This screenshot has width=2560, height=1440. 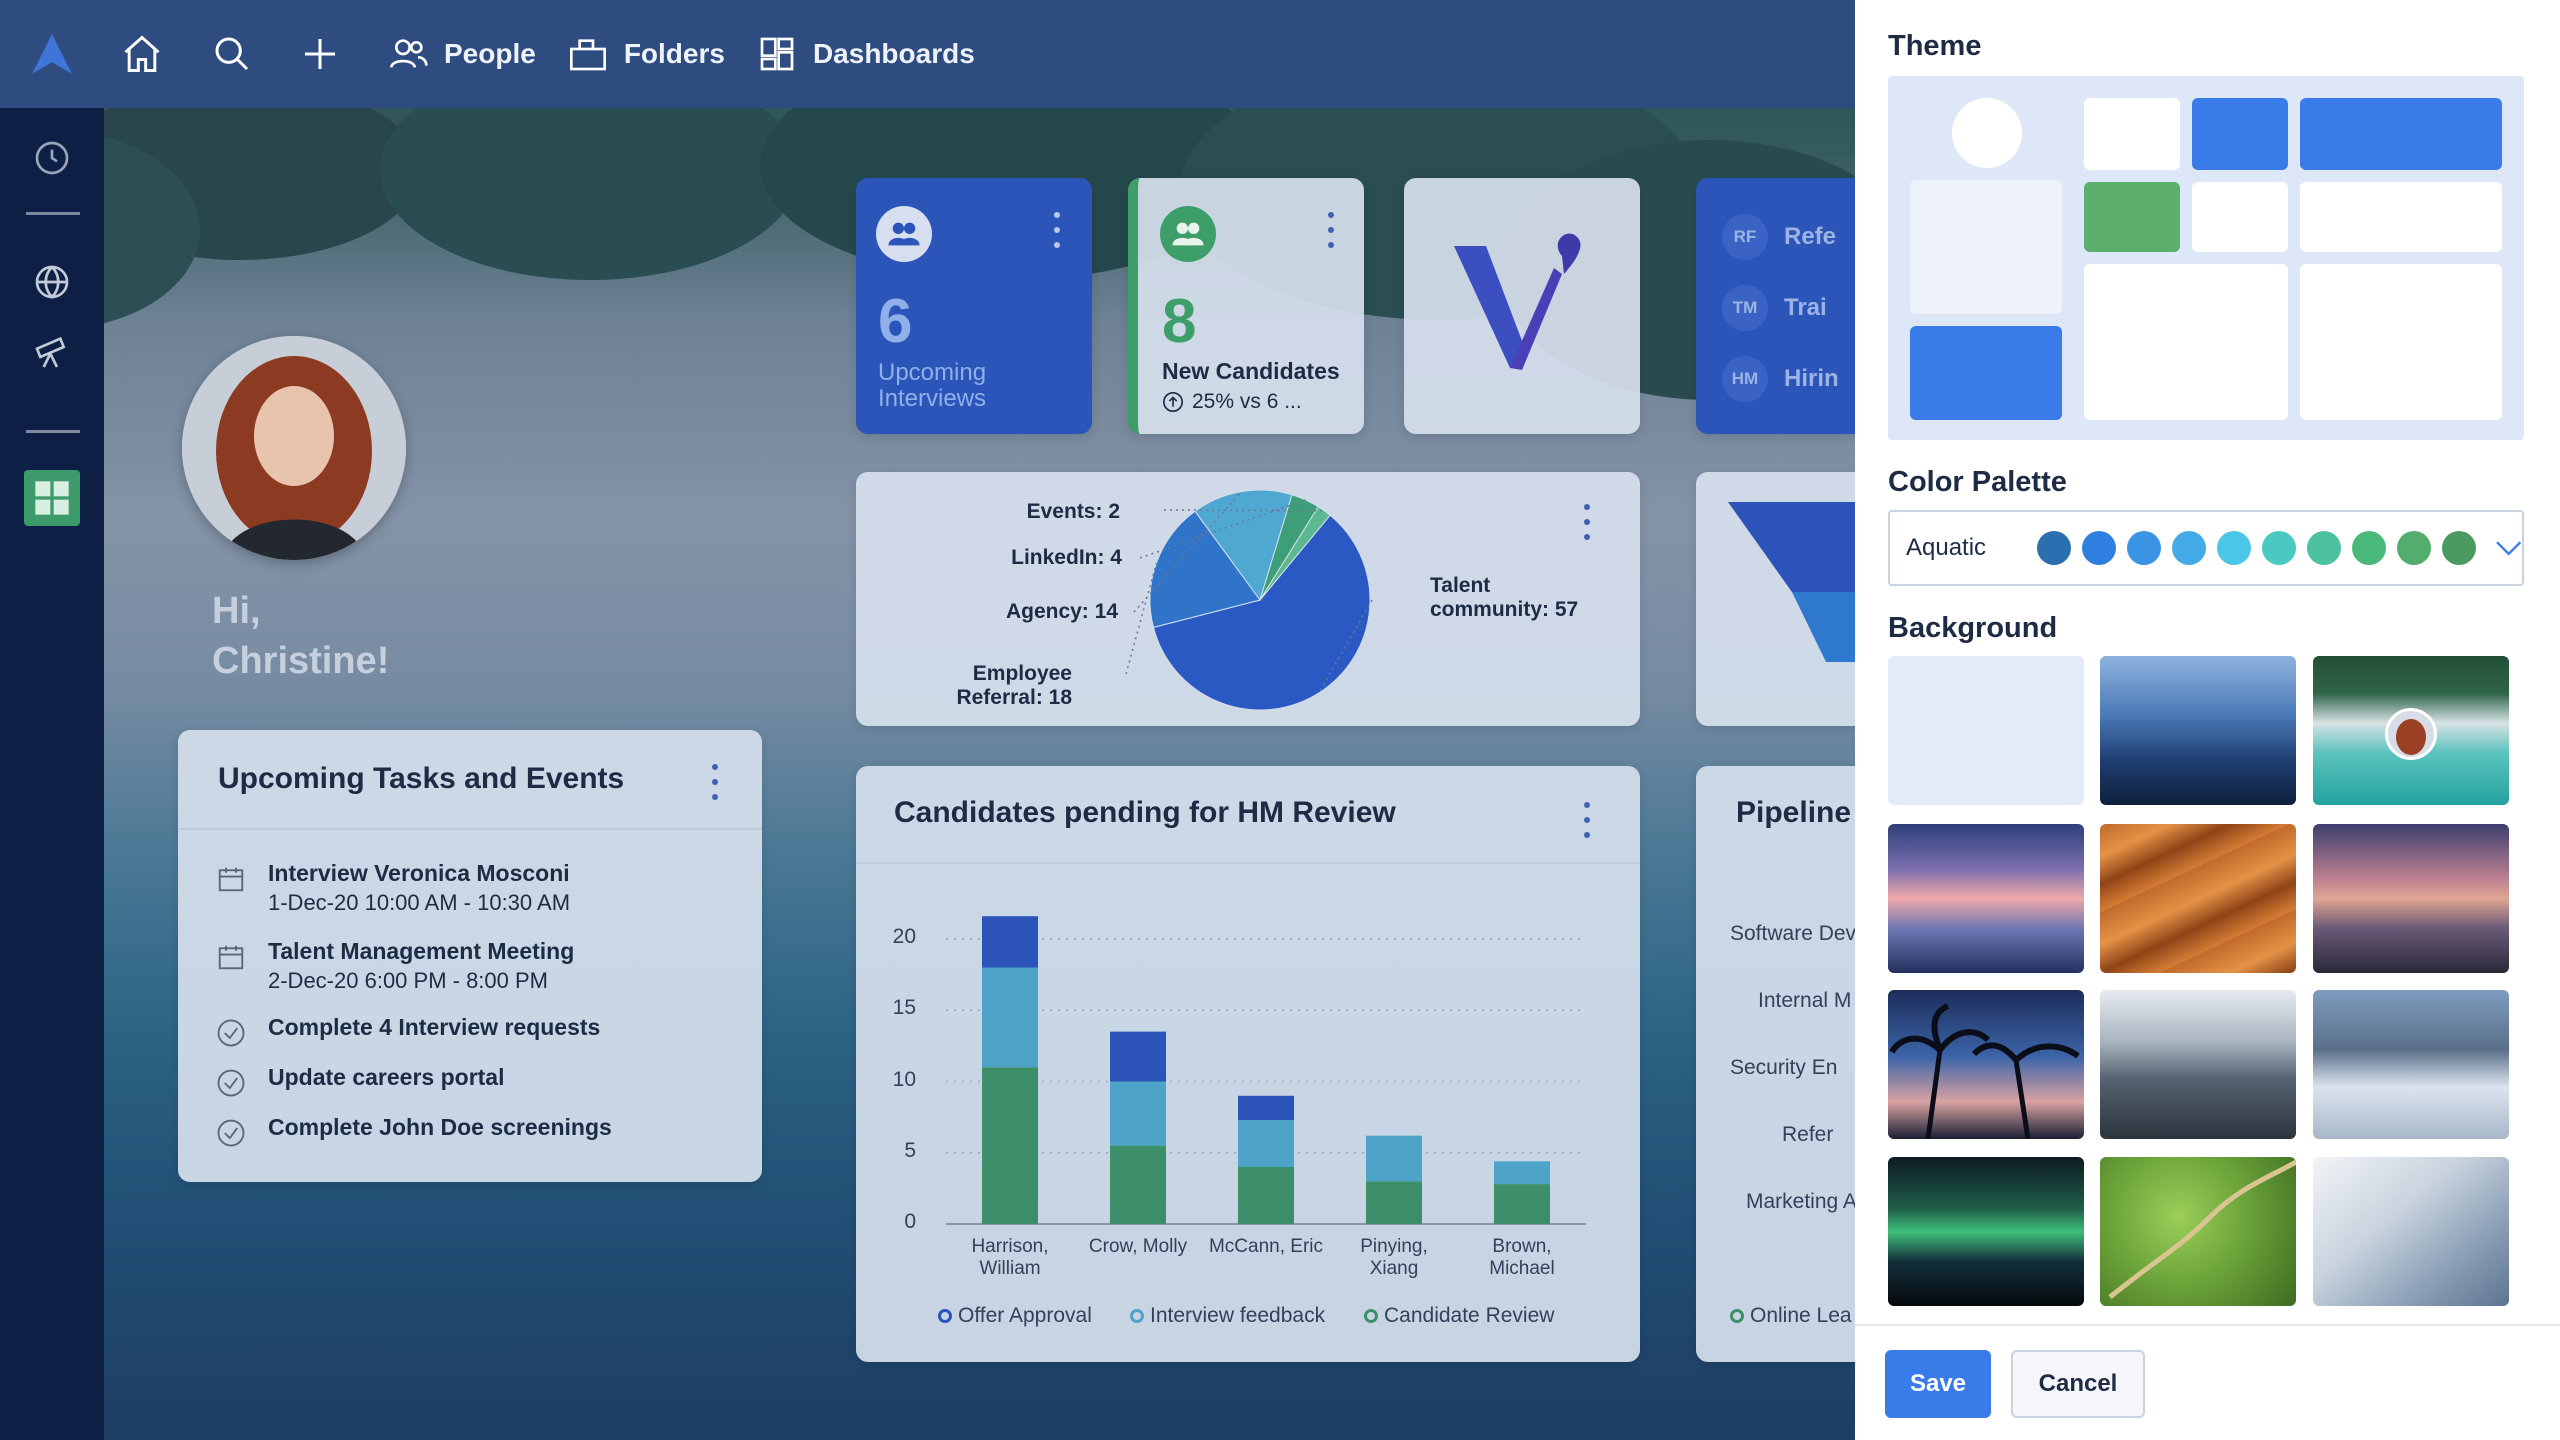 I want to click on task-time: 2-Dec-20 6:00 PM - 8:00 PM, so click(x=408, y=980).